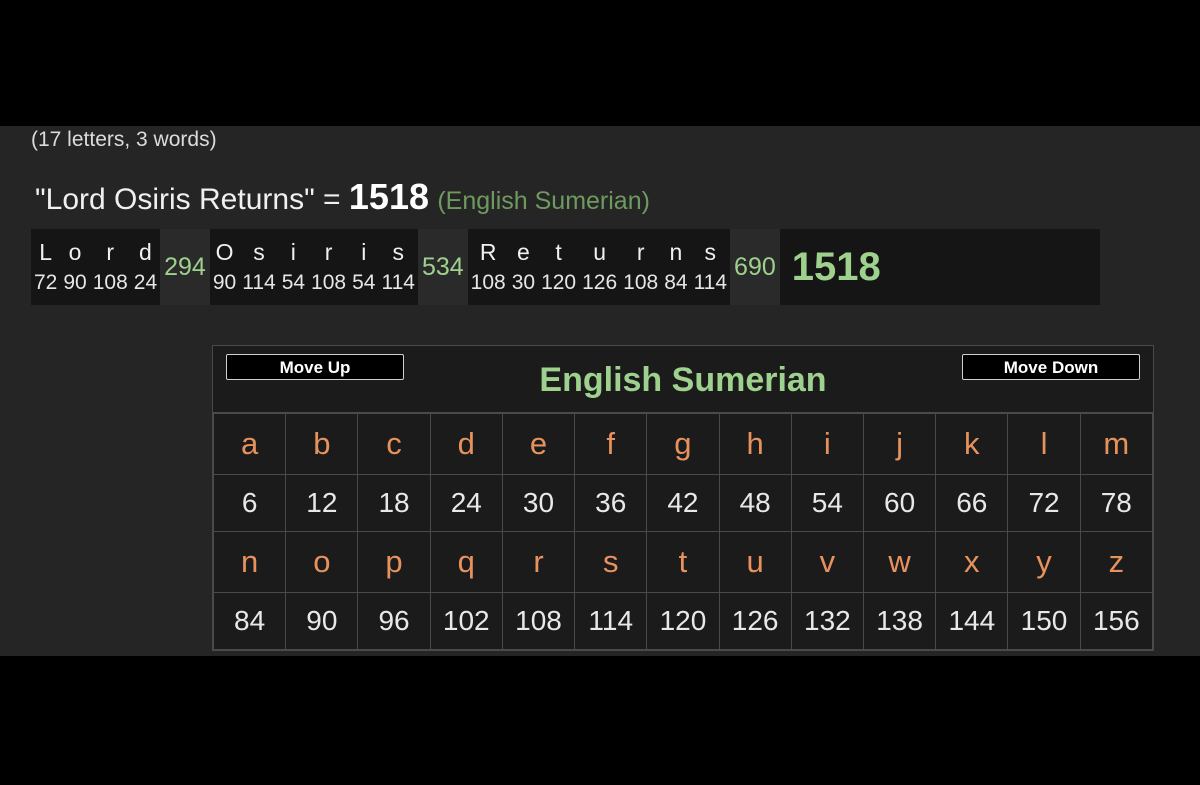  I want to click on cipher-letter-cell: j, so click(899, 444).